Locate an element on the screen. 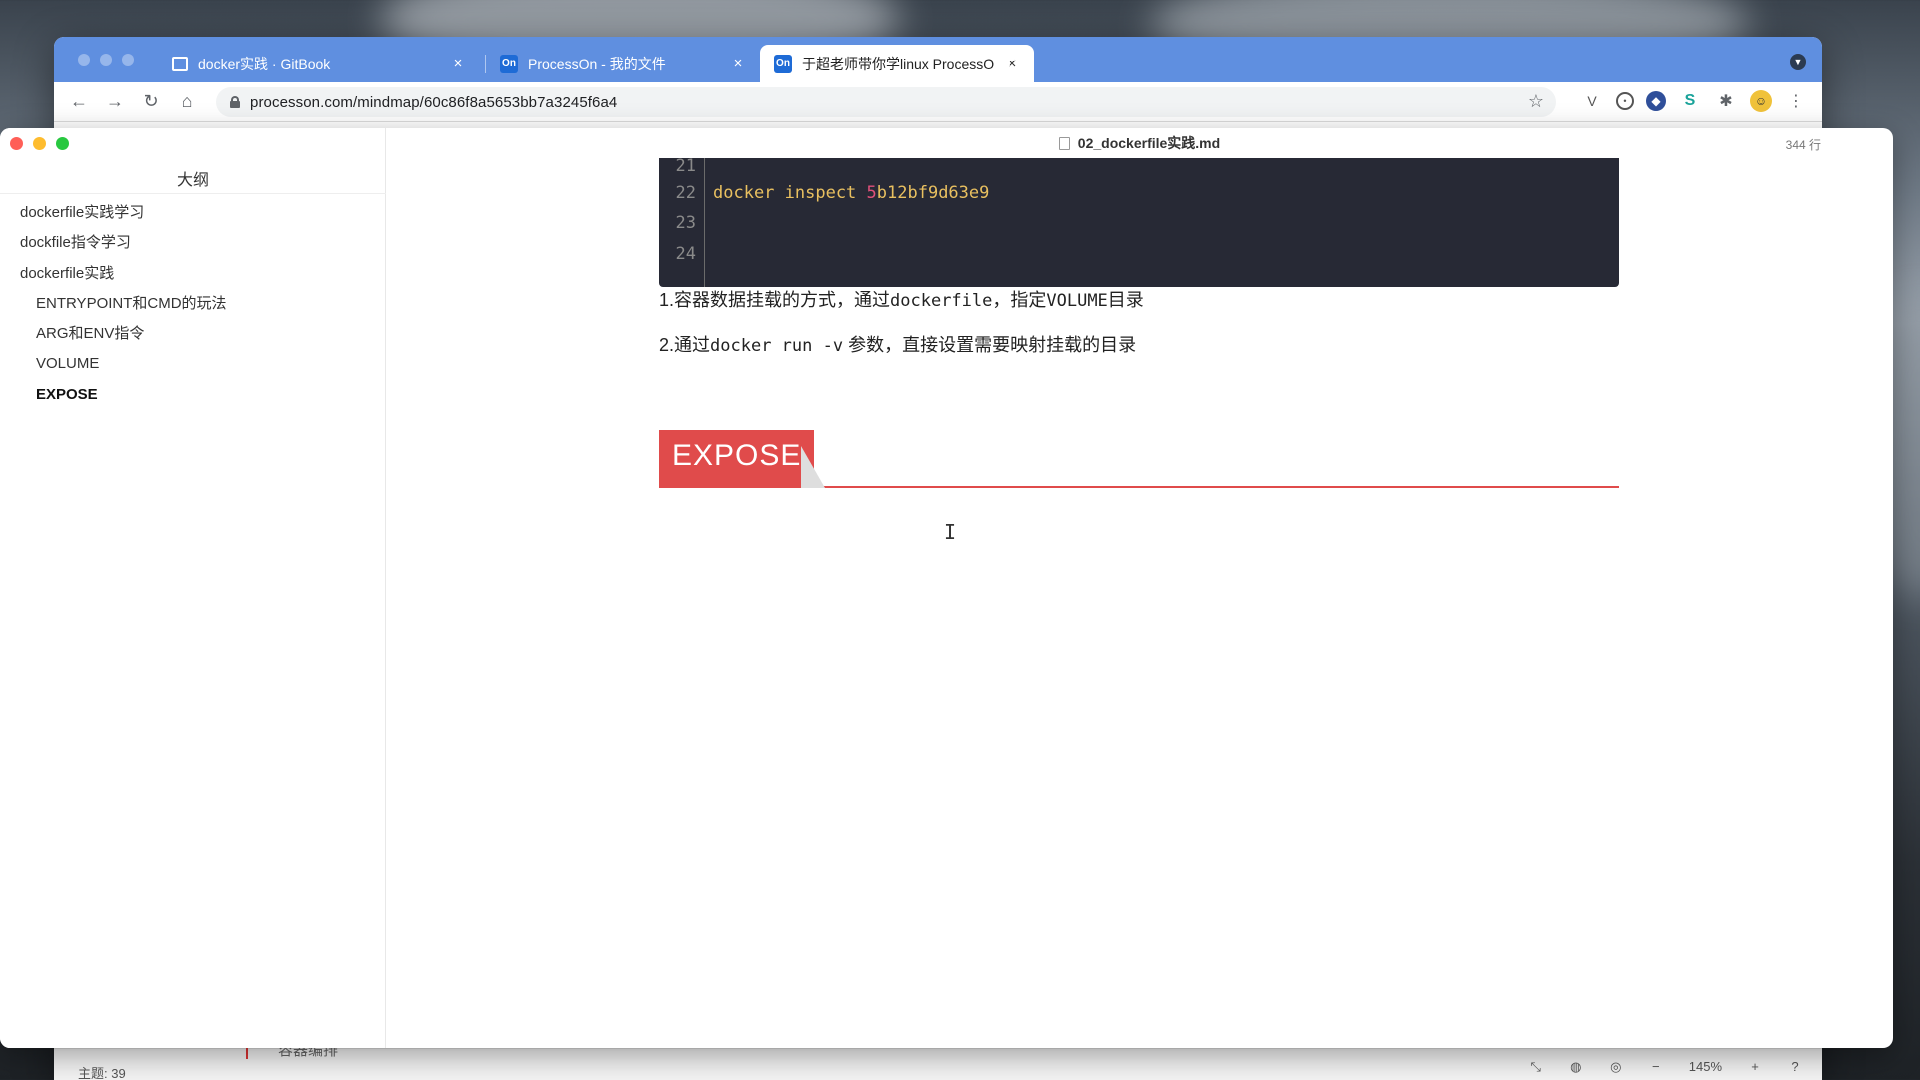 The height and width of the screenshot is (1080, 1920). tab-title: 于超老师带你学linux ProcessOn is located at coordinates (898, 63).